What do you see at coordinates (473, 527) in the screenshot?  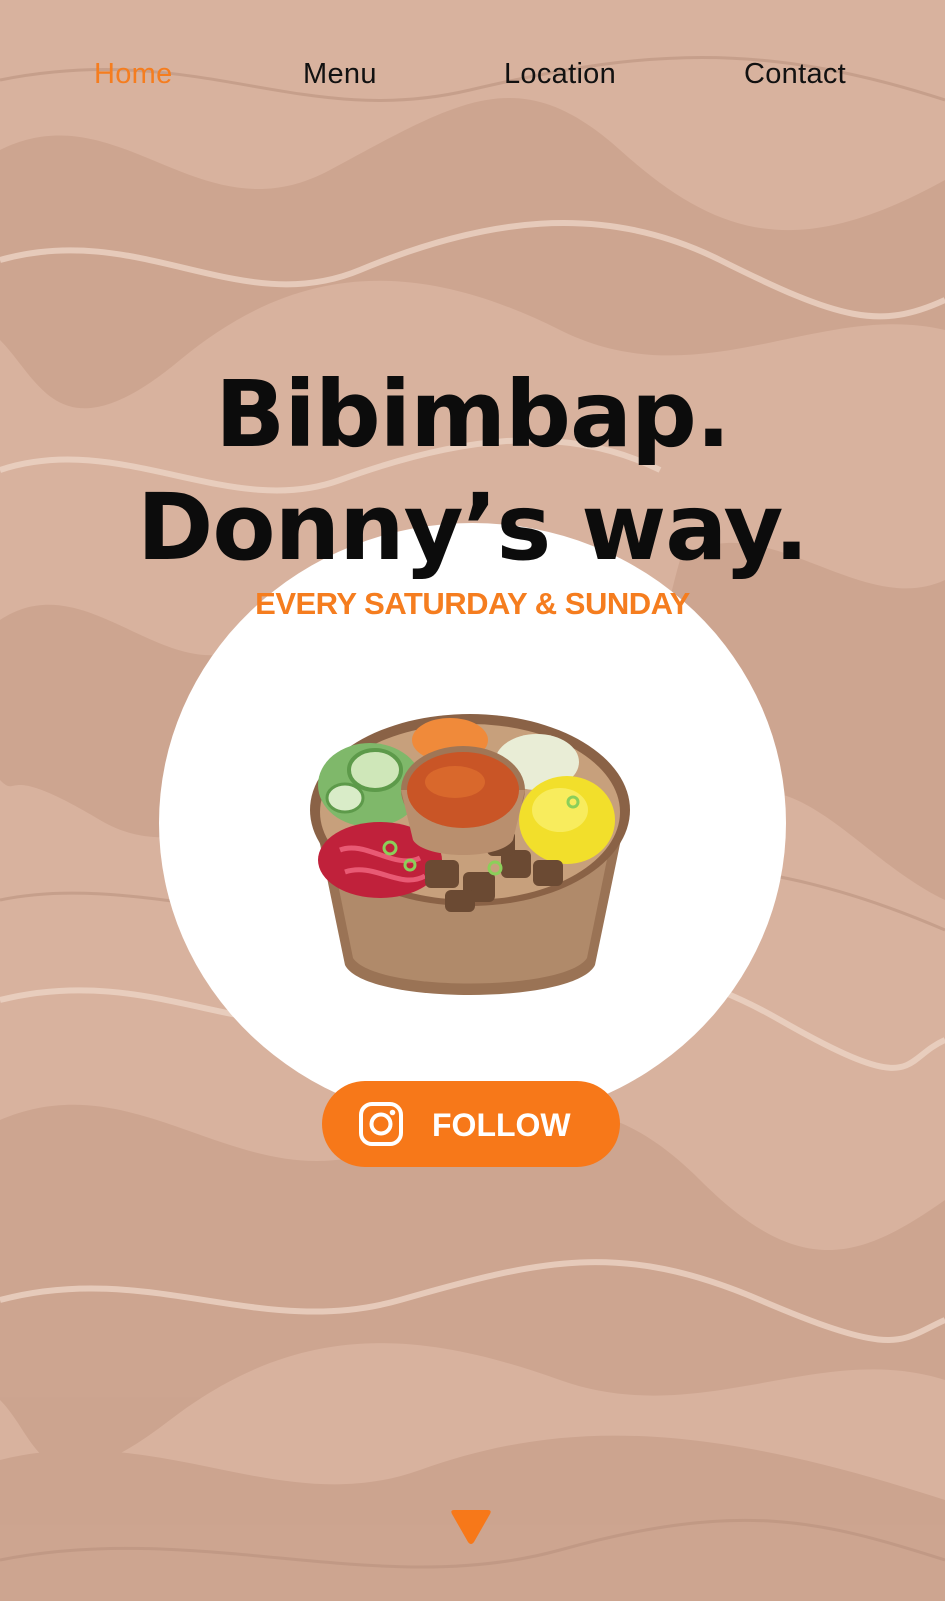 I see `hero-title-line-2: Donny’s way.` at bounding box center [473, 527].